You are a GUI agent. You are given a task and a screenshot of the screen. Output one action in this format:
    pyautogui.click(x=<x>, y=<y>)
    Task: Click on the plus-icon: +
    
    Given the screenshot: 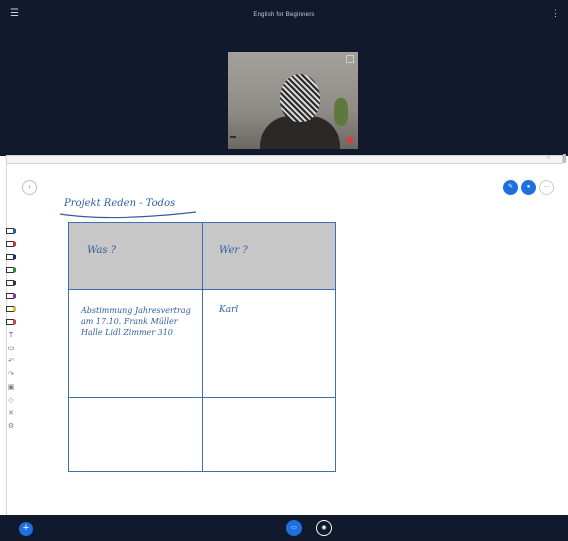 What is the action you would take?
    pyautogui.click(x=26, y=529)
    